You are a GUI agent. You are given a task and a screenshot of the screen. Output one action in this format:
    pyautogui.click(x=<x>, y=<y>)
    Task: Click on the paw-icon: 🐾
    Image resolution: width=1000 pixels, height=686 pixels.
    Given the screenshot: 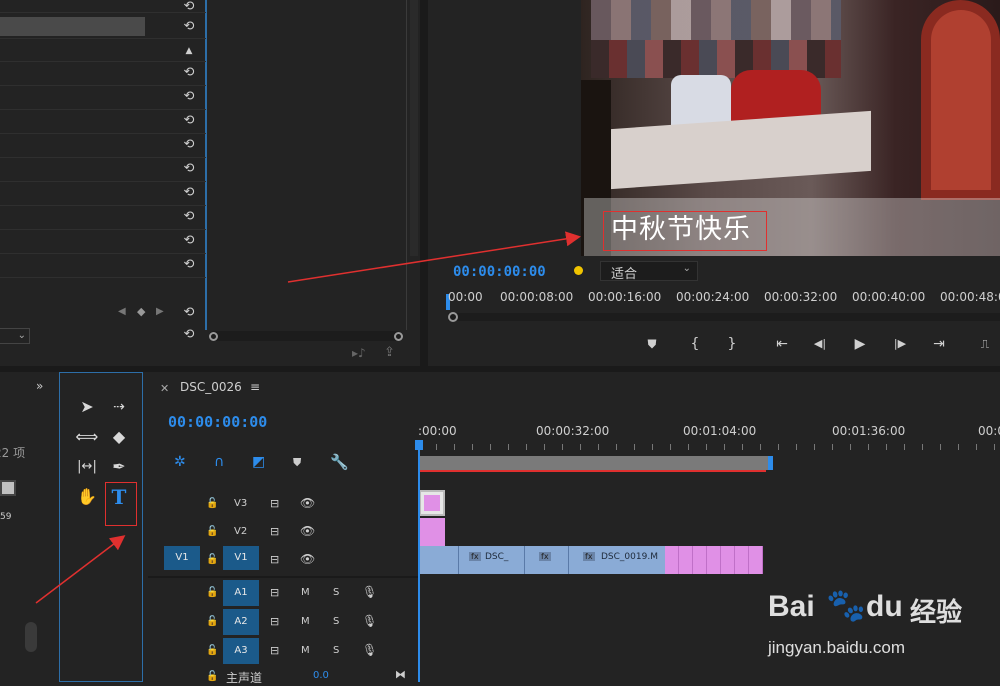 What is the action you would take?
    pyautogui.click(x=846, y=605)
    